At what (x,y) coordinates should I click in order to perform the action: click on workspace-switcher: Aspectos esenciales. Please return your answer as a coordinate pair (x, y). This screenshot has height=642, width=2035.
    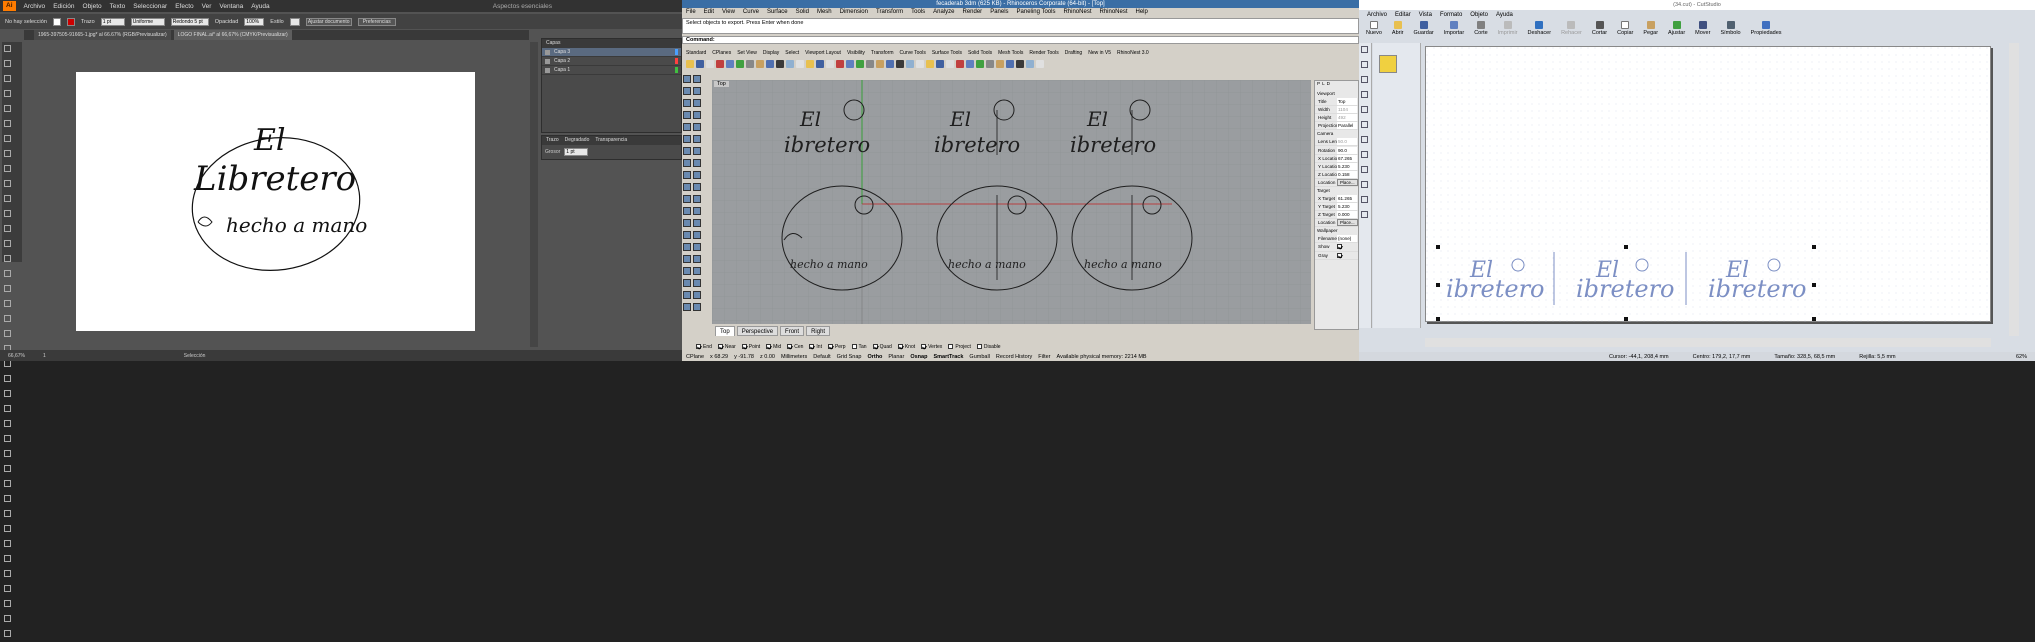
    Looking at the image, I should click on (522, 6).